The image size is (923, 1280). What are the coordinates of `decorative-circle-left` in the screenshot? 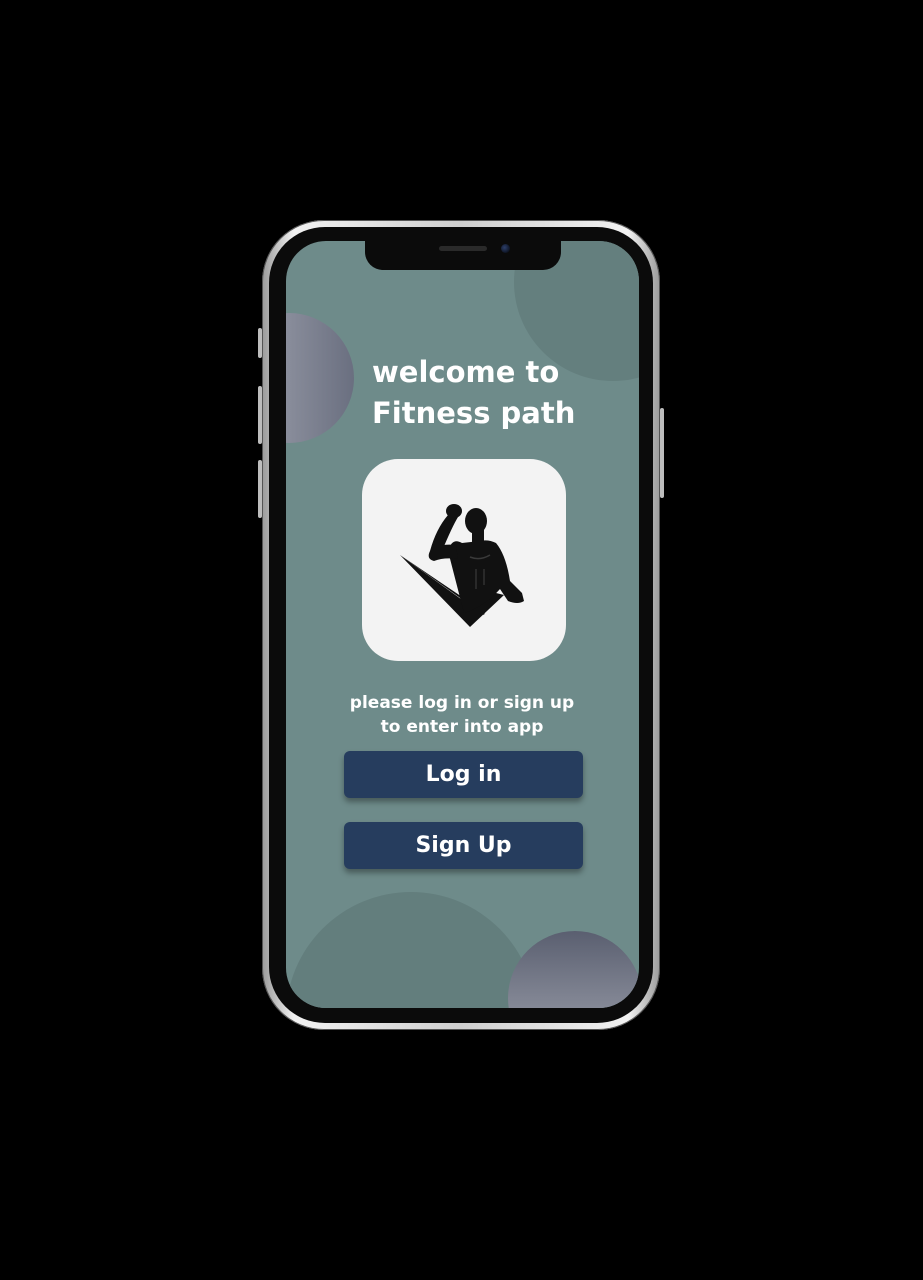 It's located at (320, 378).